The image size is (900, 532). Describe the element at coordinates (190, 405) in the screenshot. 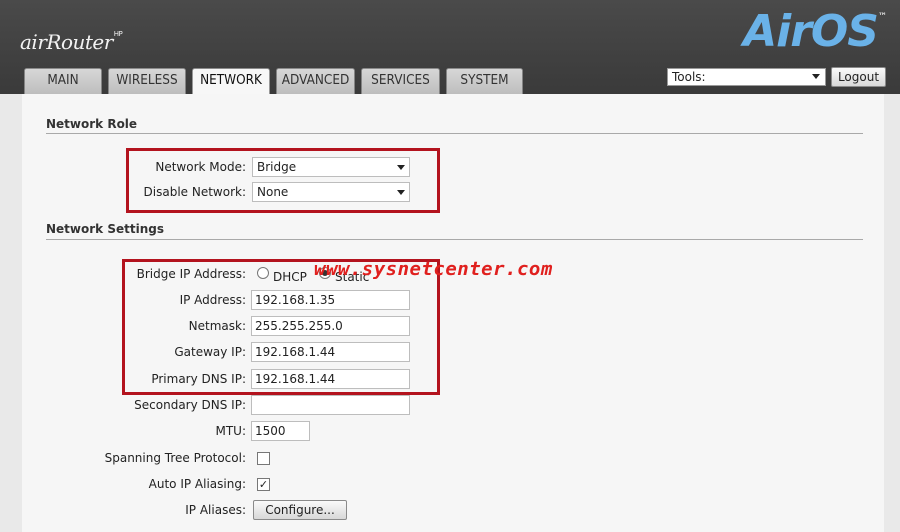

I see `secondary-dns-label: Secondary DNS IP:` at that location.